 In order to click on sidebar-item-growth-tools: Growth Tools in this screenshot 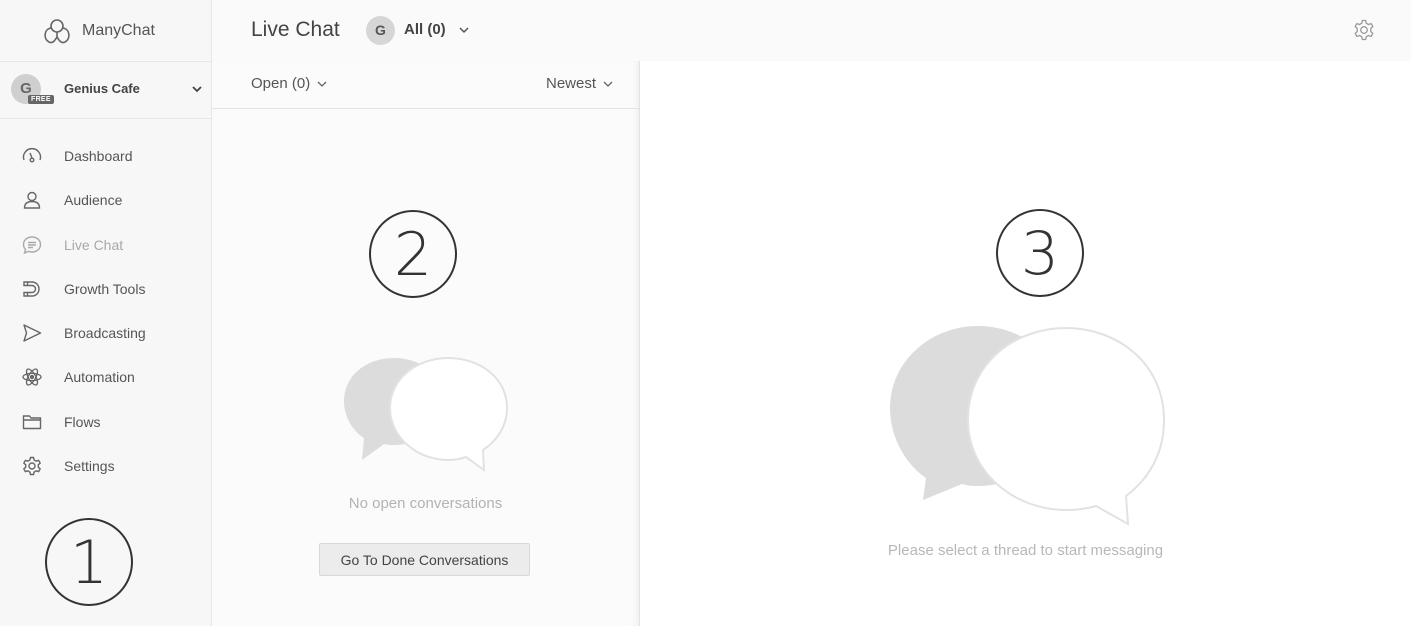, I will do `click(105, 289)`.